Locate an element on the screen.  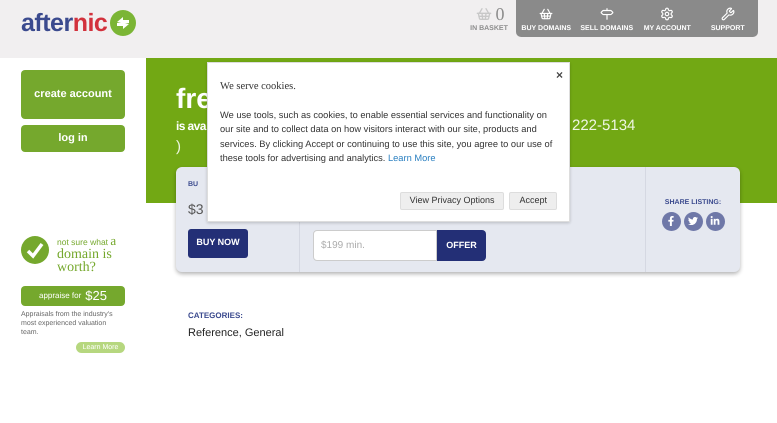
availability-text: is ava is located at coordinates (191, 126).